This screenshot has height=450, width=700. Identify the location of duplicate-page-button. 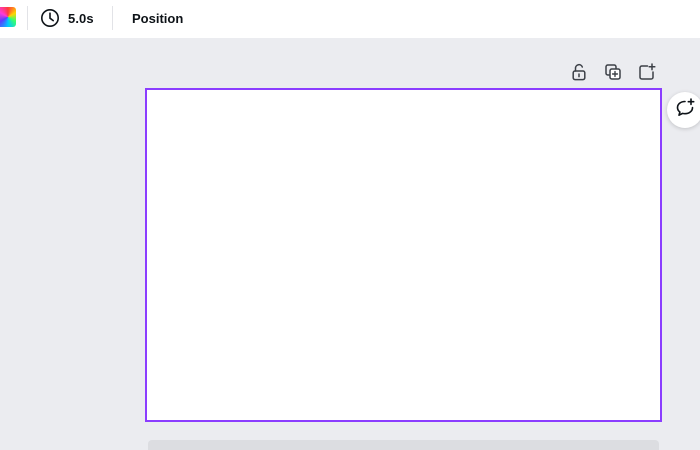
(613, 74).